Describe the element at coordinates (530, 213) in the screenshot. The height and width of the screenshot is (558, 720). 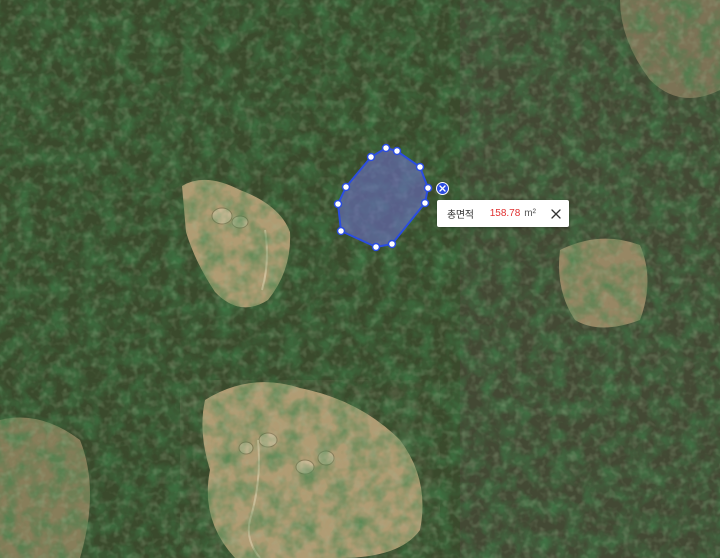
I see `total-area-unit: m²` at that location.